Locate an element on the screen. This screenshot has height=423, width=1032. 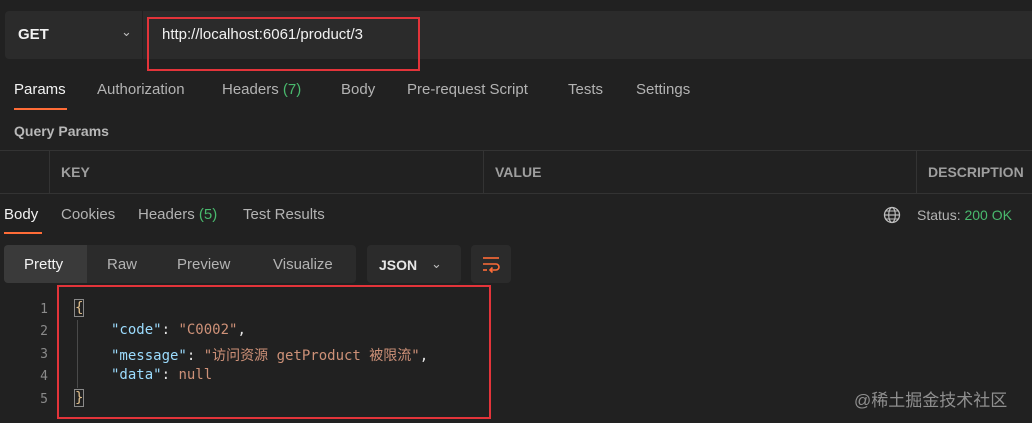
line-number: 1 is located at coordinates (44, 309).